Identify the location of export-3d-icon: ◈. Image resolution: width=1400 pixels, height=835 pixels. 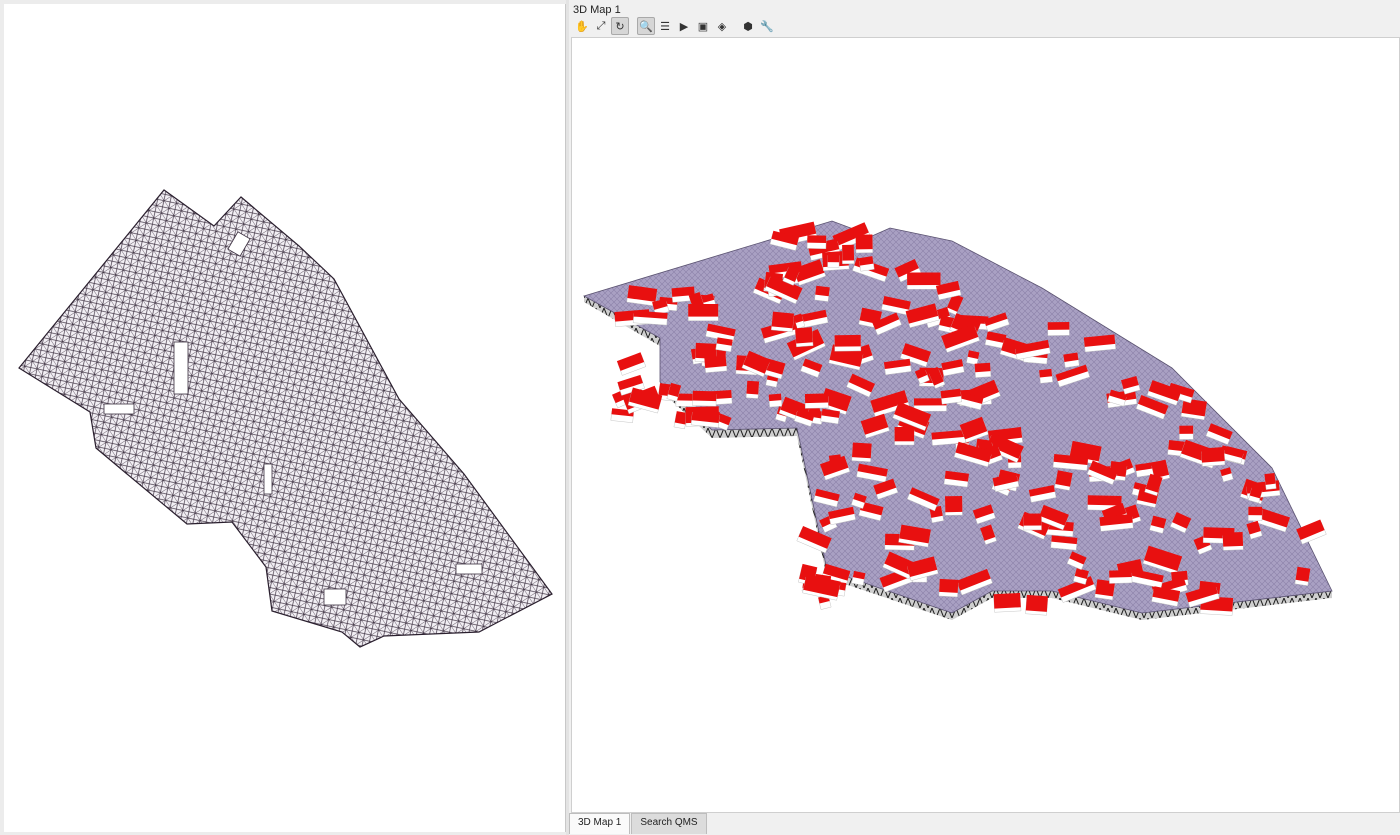
(722, 26).